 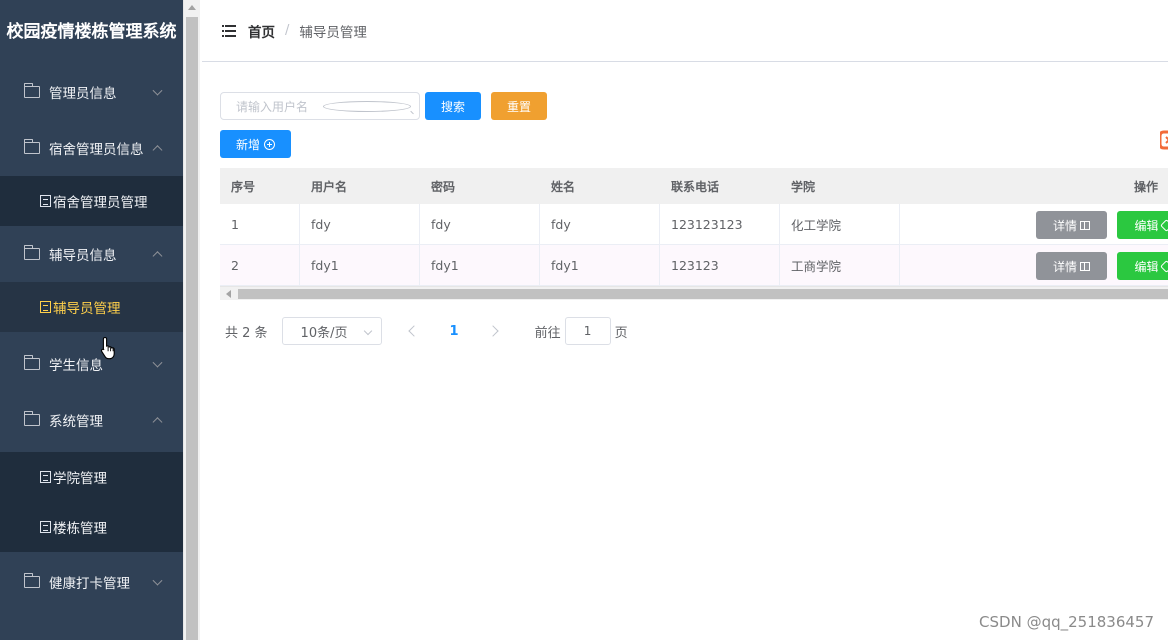 I want to click on goto-prefix: 前往, so click(x=547, y=333).